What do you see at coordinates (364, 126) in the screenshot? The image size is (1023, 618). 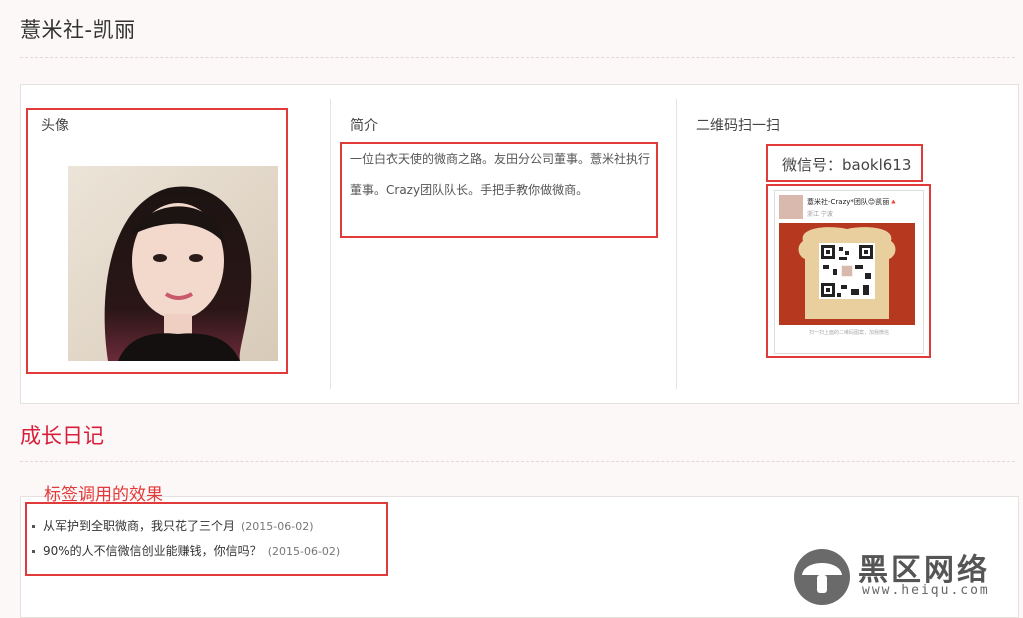 I see `intro-label: 简介` at bounding box center [364, 126].